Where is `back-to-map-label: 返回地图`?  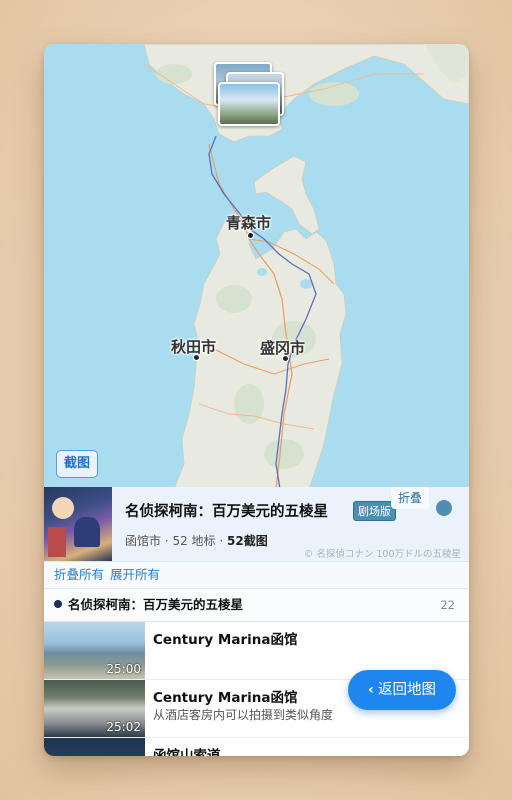 back-to-map-label: 返回地图 is located at coordinates (406, 690).